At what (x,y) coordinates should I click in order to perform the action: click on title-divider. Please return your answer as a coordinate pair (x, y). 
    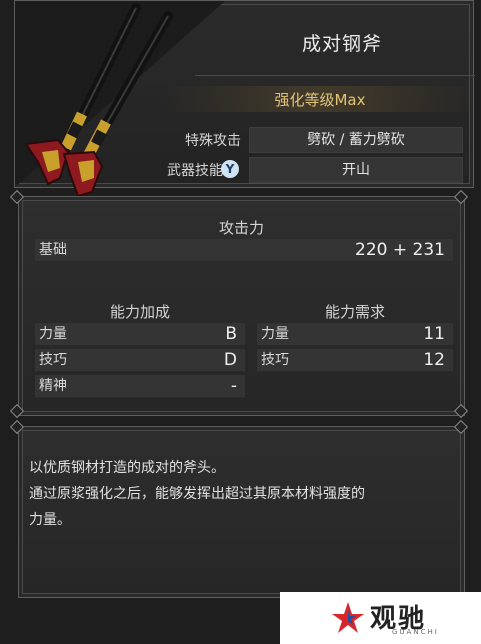
    Looking at the image, I should click on (335, 75).